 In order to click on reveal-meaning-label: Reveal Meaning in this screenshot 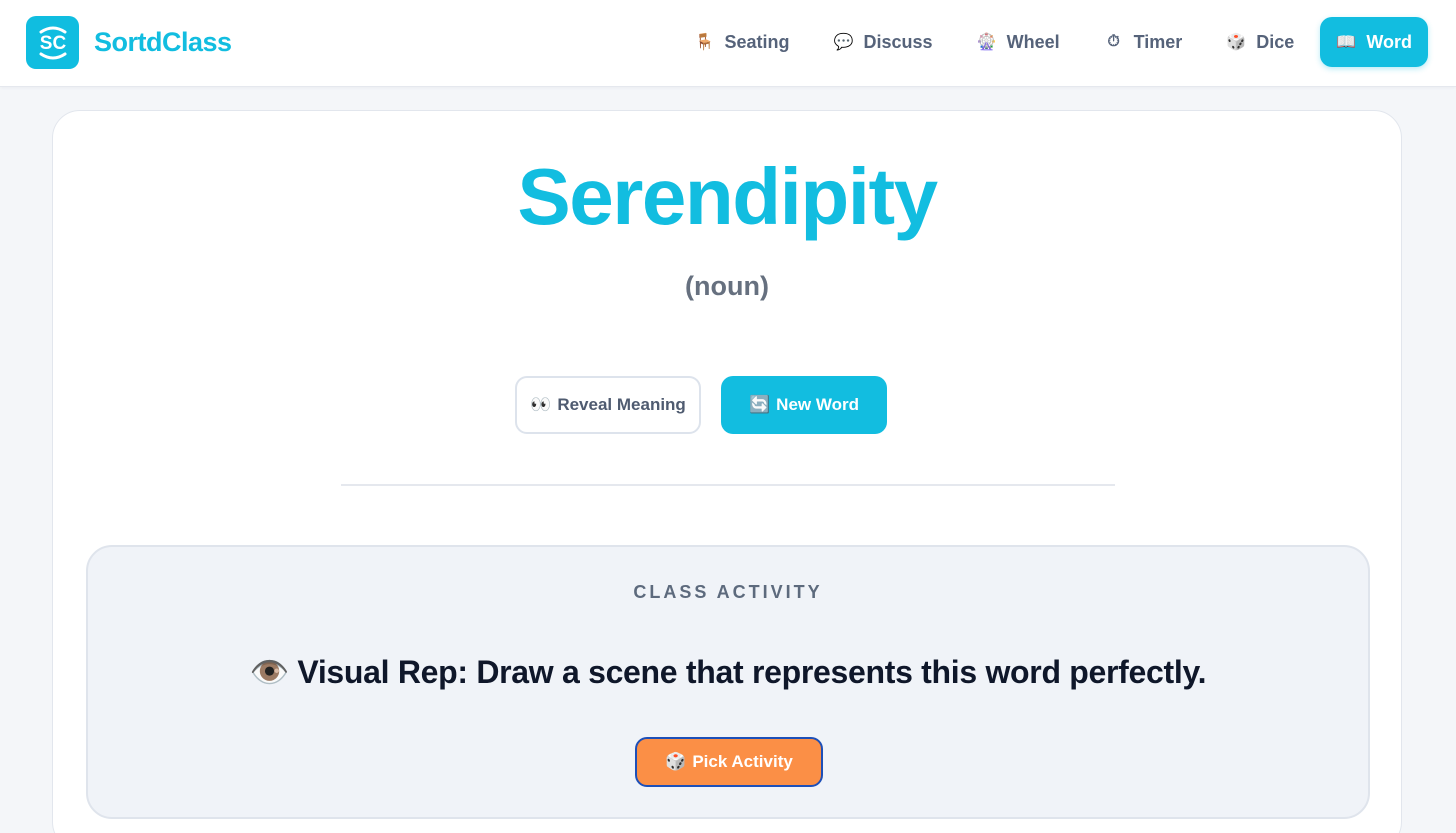, I will do `click(621, 404)`.